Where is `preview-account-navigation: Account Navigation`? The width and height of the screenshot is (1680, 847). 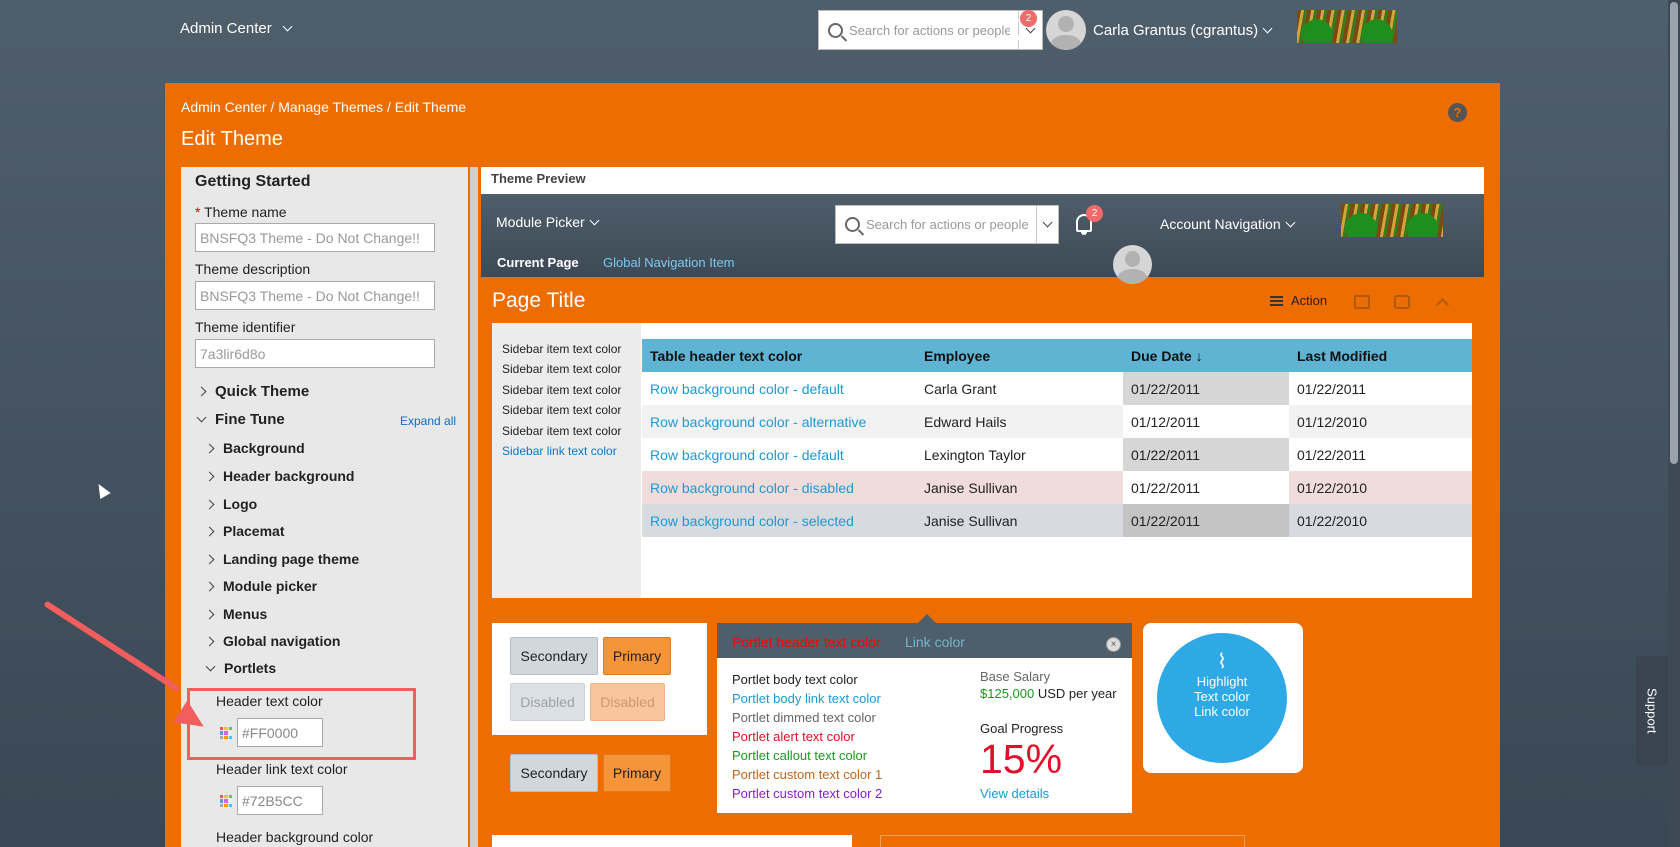 preview-account-navigation: Account Navigation is located at coordinates (1228, 224).